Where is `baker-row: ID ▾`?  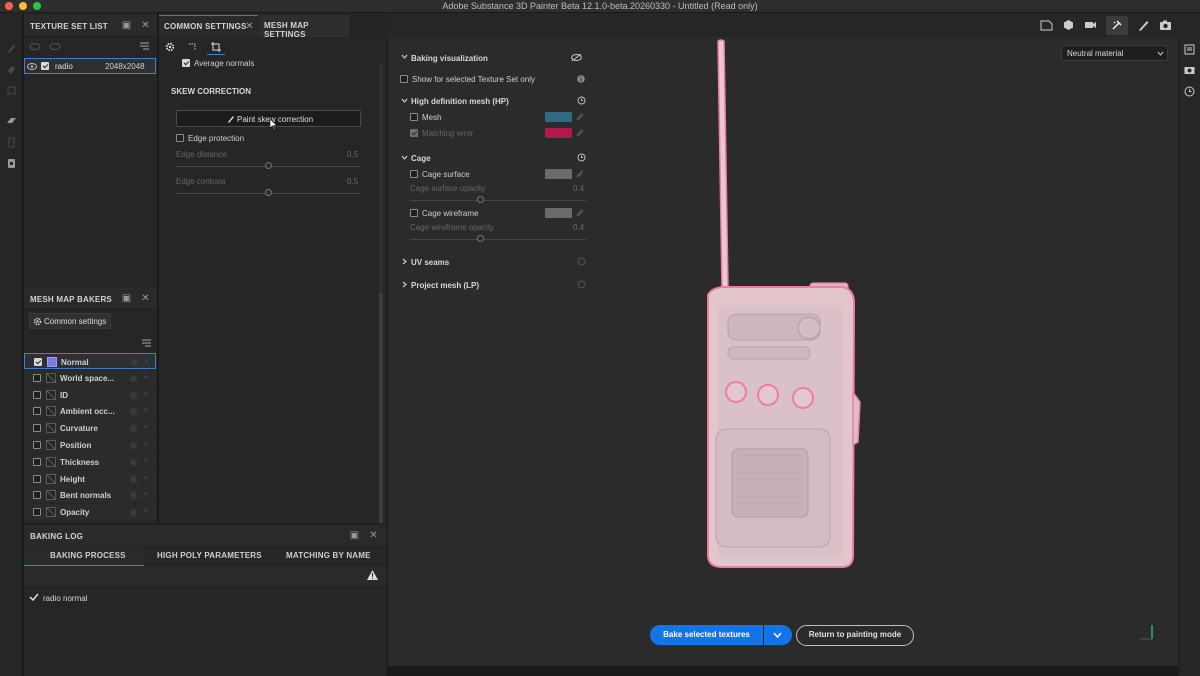 baker-row: ID ▾ is located at coordinates (90, 394).